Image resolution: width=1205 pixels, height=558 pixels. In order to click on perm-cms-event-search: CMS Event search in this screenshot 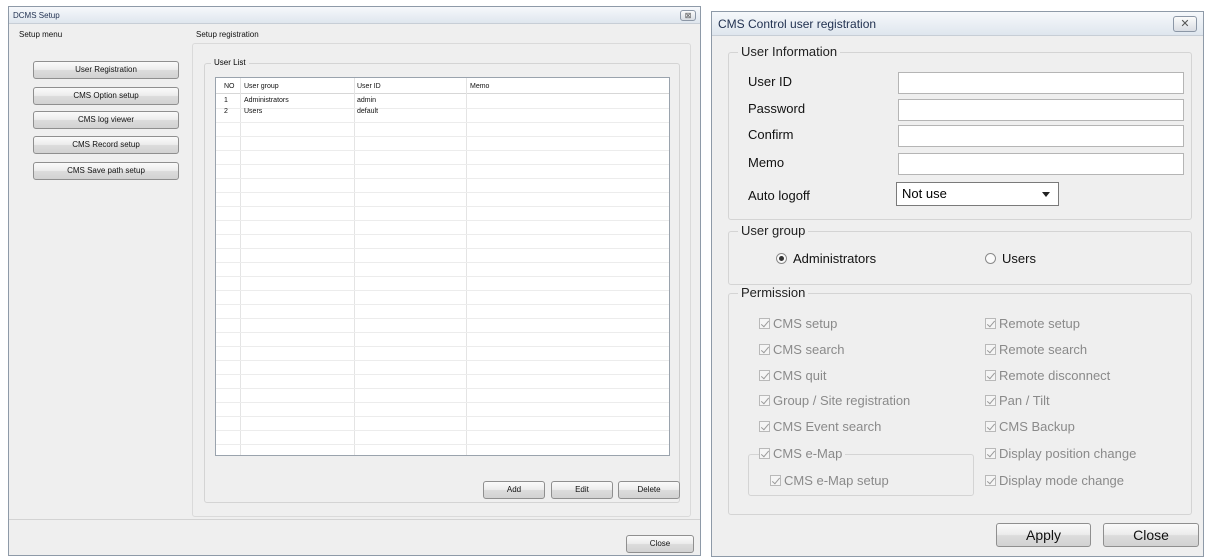, I will do `click(820, 426)`.